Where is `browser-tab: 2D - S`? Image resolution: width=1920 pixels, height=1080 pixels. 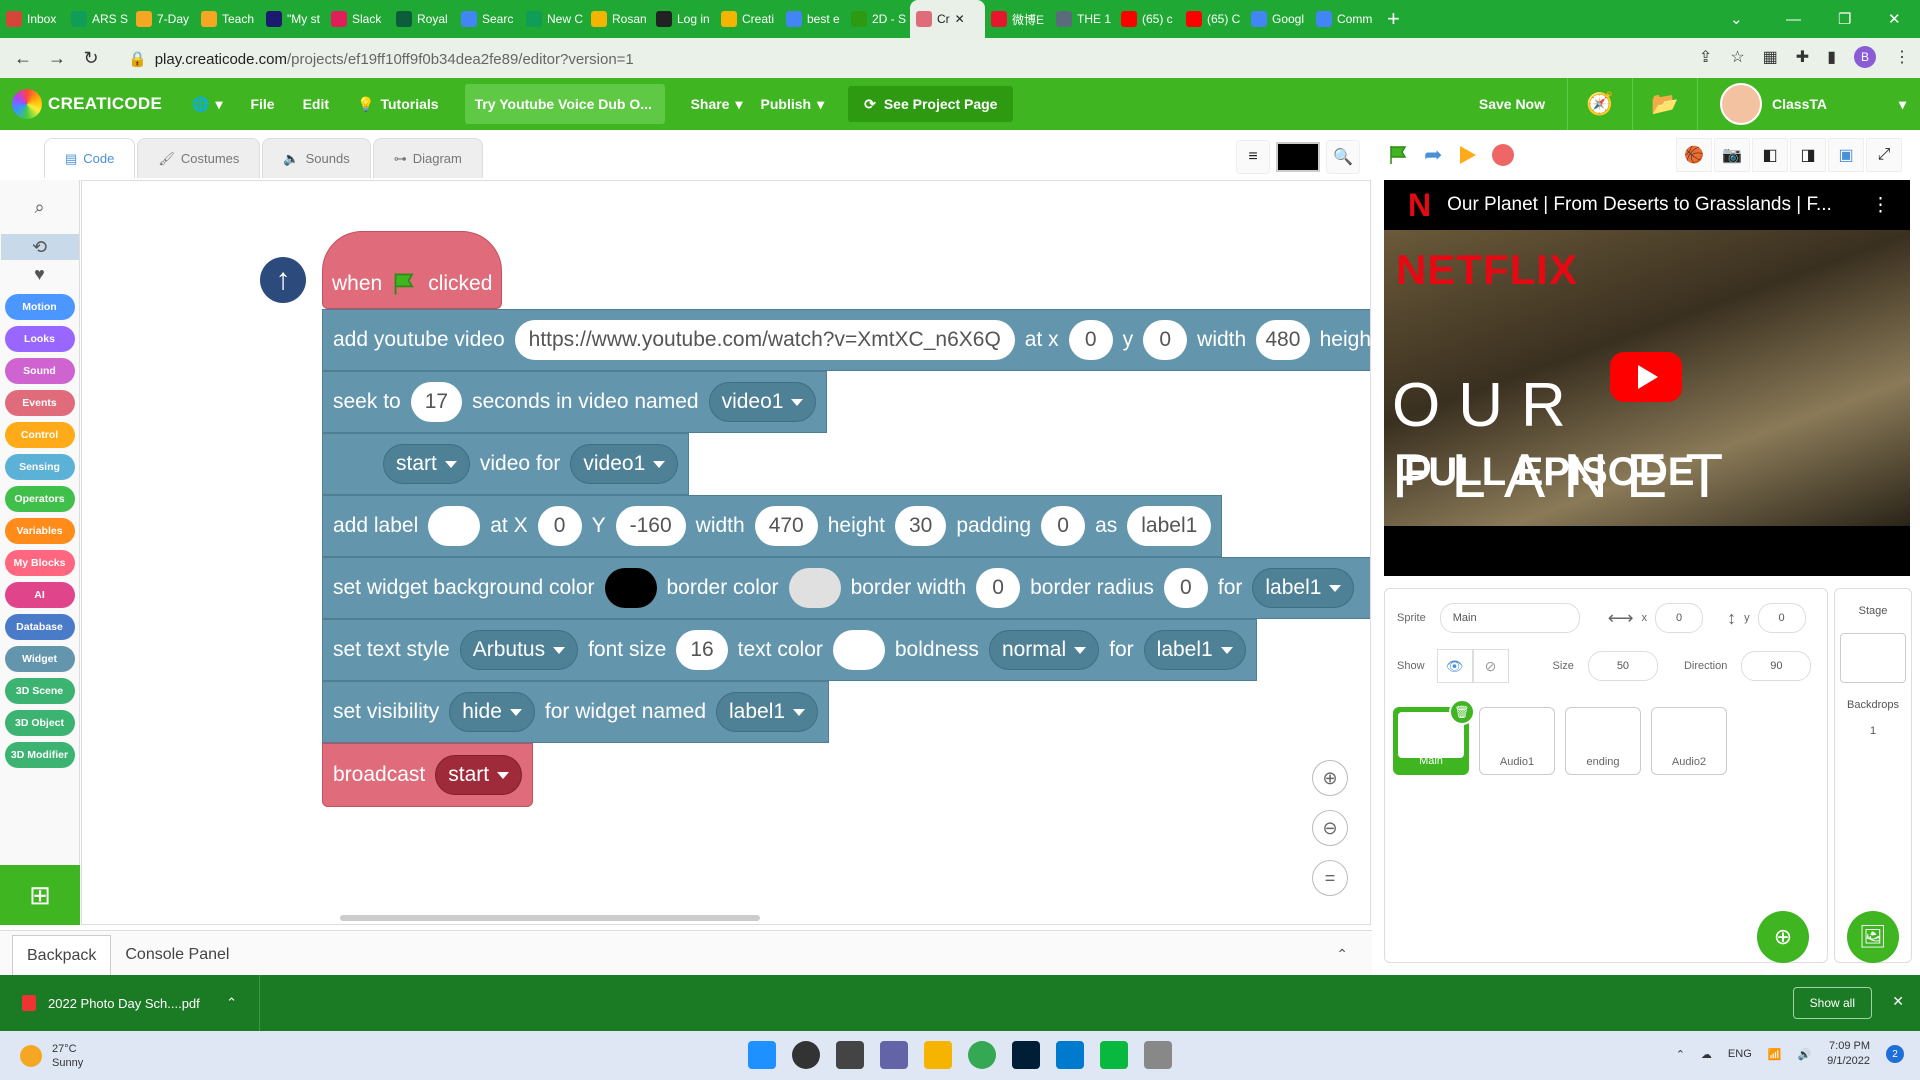 browser-tab: 2D - S is located at coordinates (877, 19).